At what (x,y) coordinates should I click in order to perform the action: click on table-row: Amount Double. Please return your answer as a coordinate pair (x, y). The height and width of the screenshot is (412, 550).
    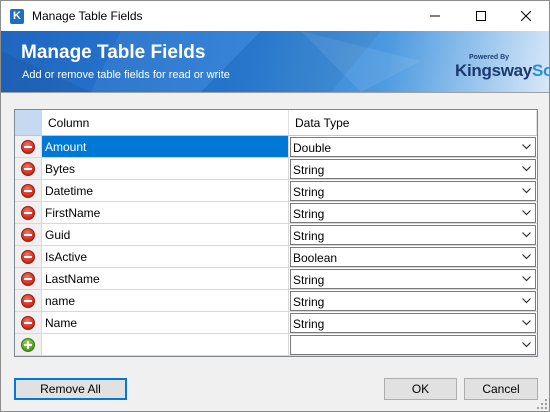
    Looking at the image, I should click on (276, 147).